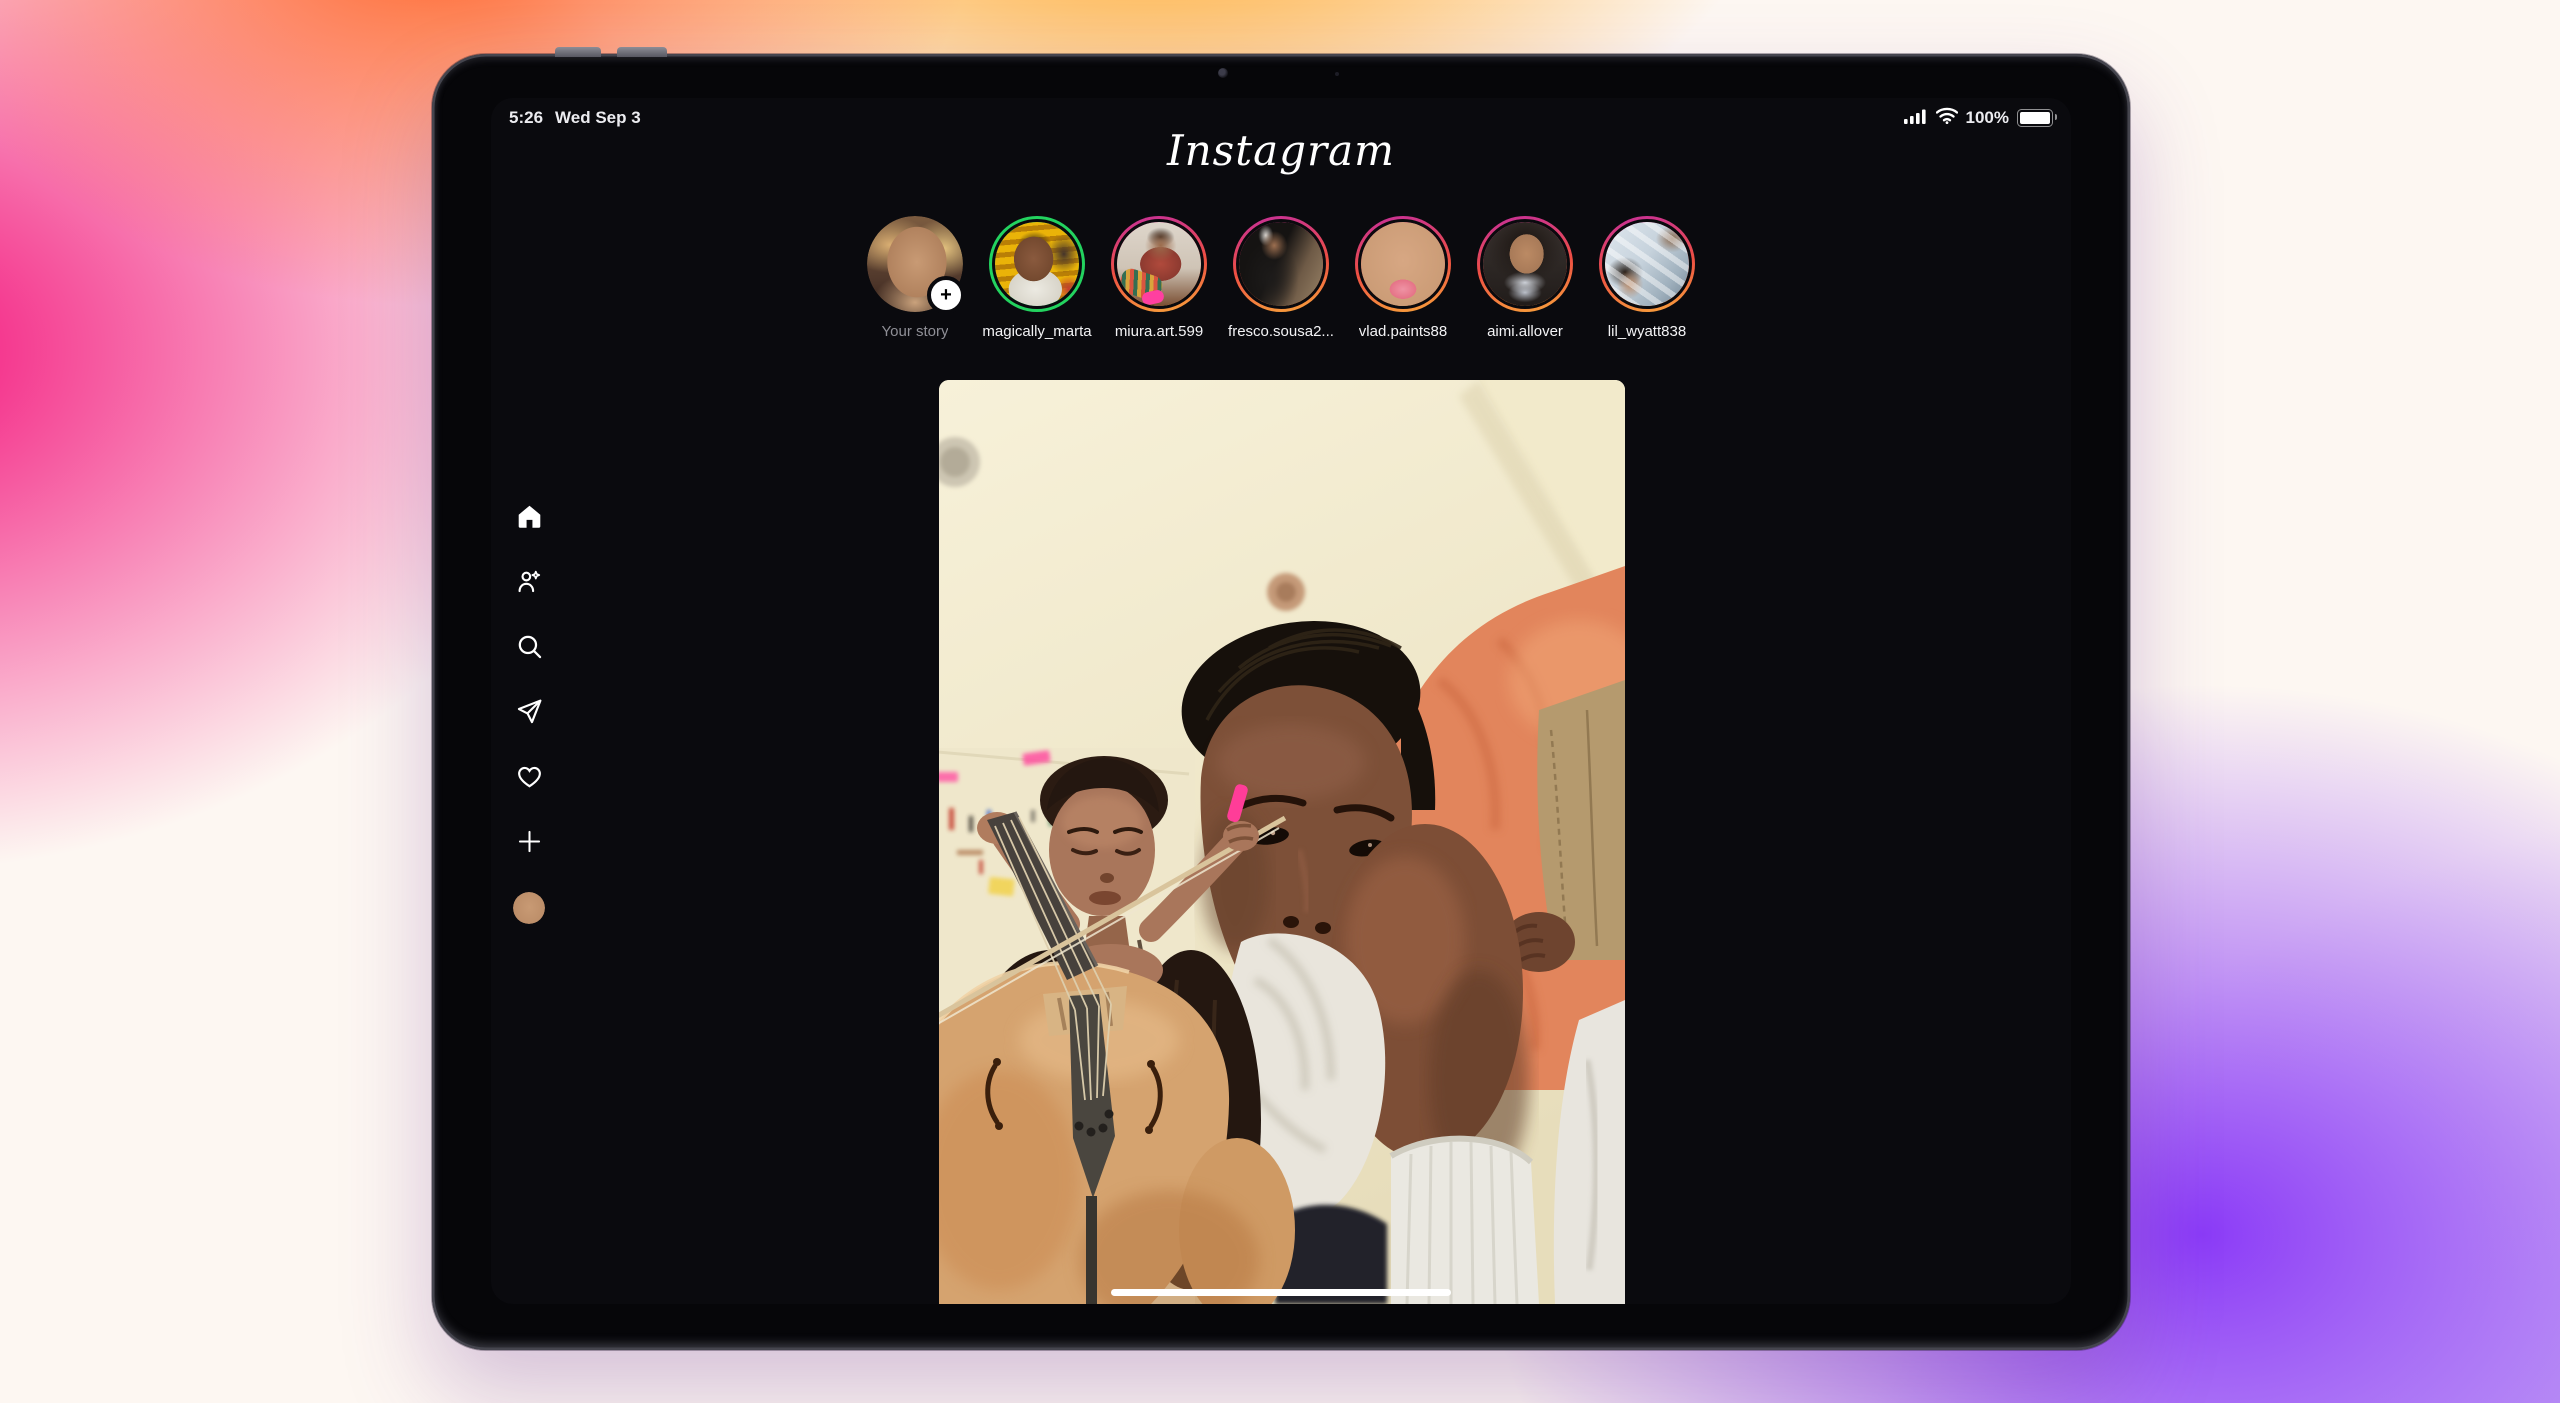  I want to click on battery-icon, so click(2037, 118).